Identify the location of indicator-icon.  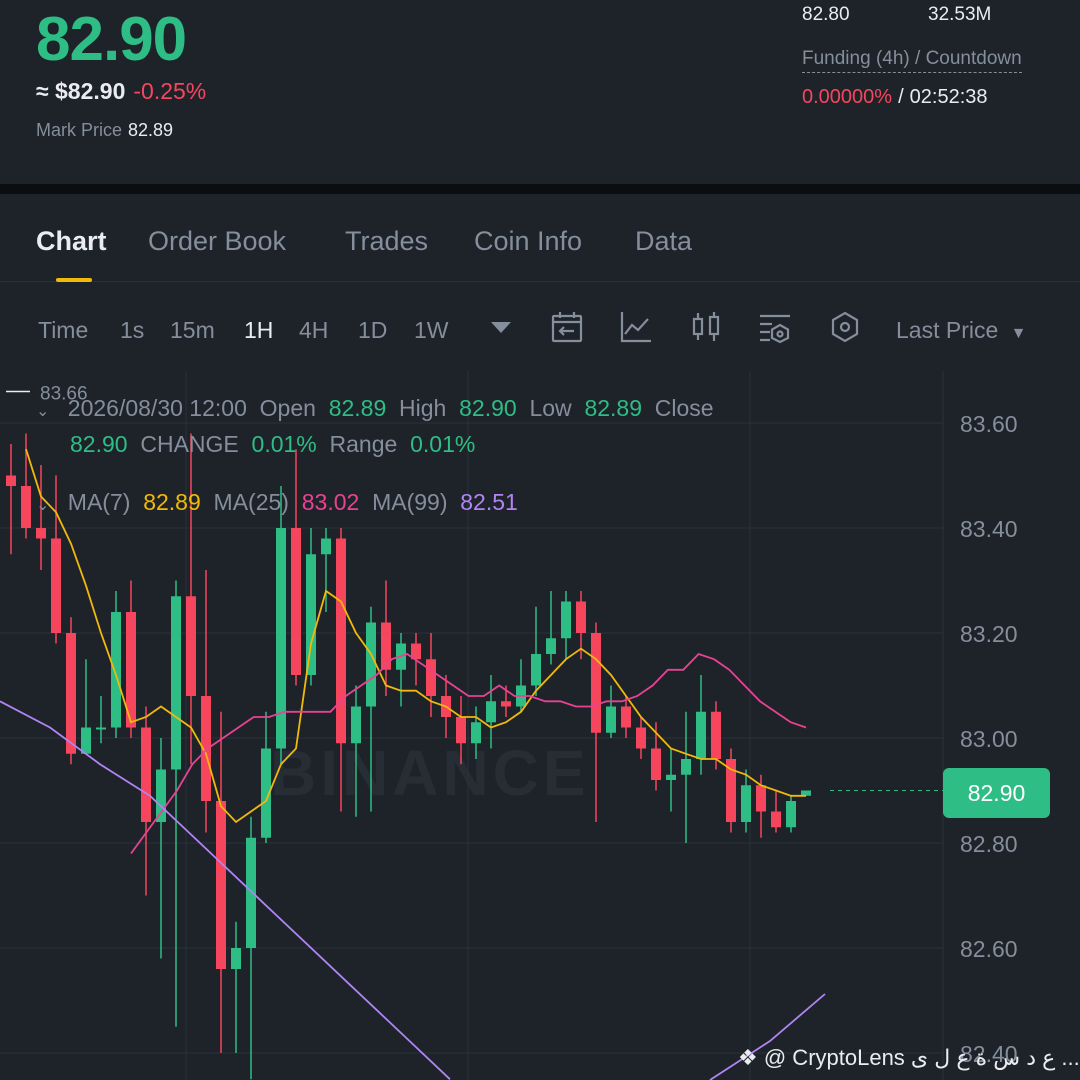
(636, 327).